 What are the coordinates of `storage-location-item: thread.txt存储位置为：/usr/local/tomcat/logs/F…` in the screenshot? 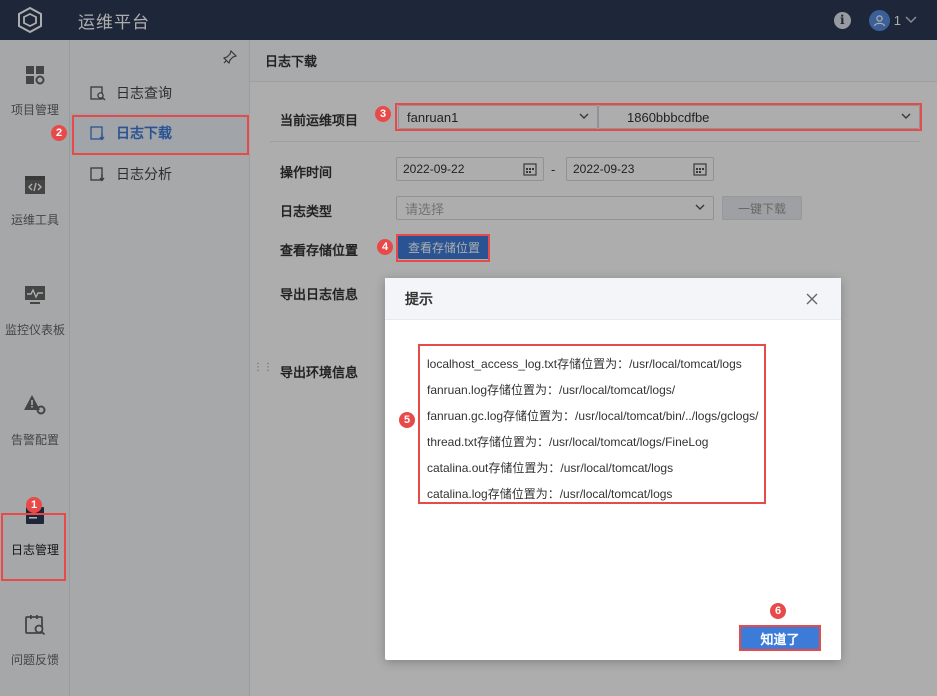 It's located at (568, 441).